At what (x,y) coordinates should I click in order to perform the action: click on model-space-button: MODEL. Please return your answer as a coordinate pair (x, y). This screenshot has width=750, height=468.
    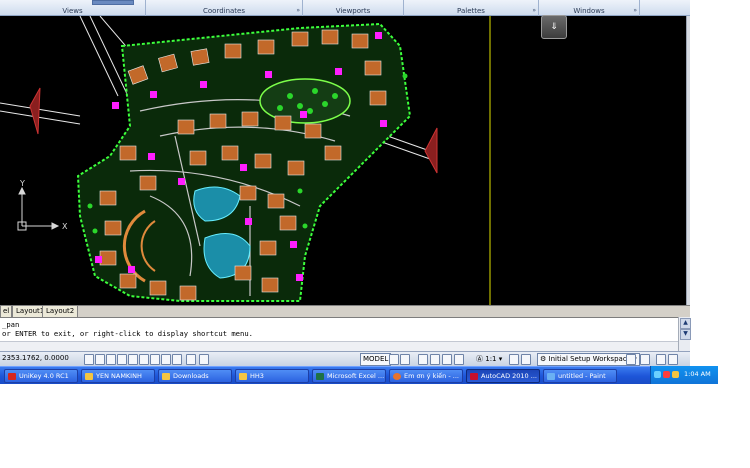
    Looking at the image, I should click on (376, 359).